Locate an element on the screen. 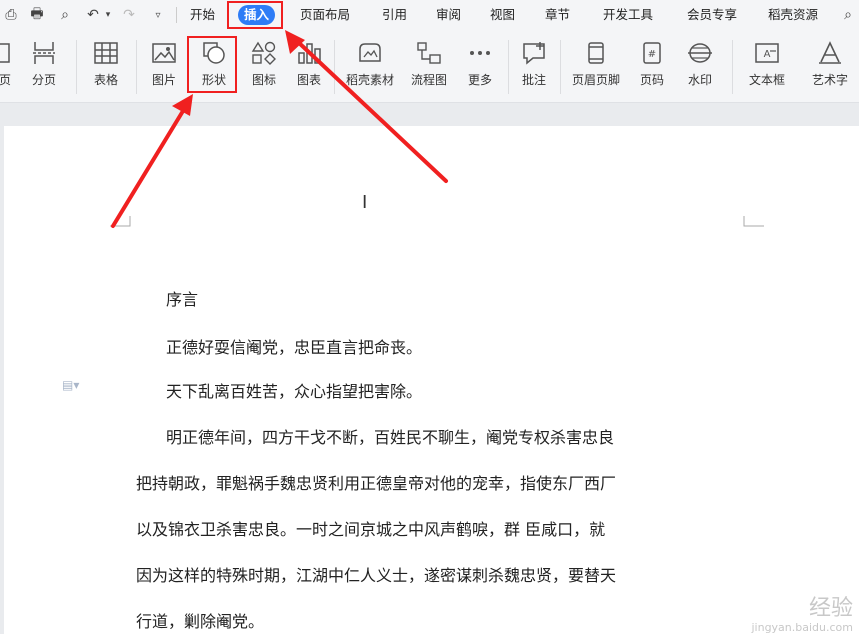 This screenshot has height=634, width=859. chart-icon is located at coordinates (309, 53).